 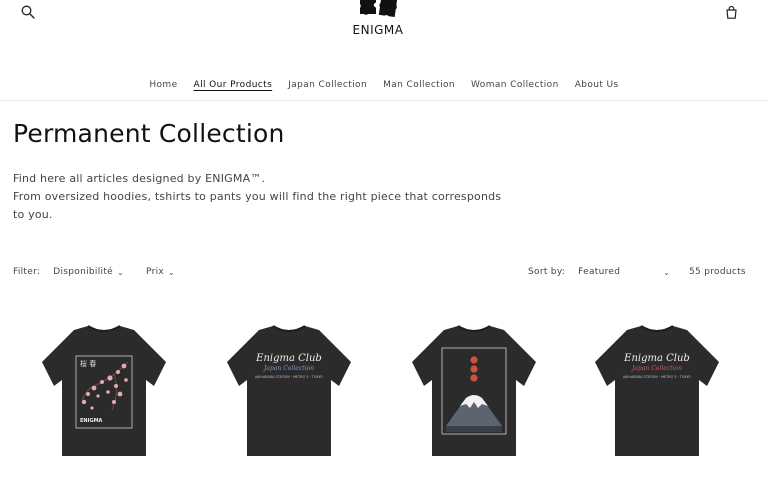 I want to click on product-card: 桜 春 ENIGMA, so click(x=104, y=392).